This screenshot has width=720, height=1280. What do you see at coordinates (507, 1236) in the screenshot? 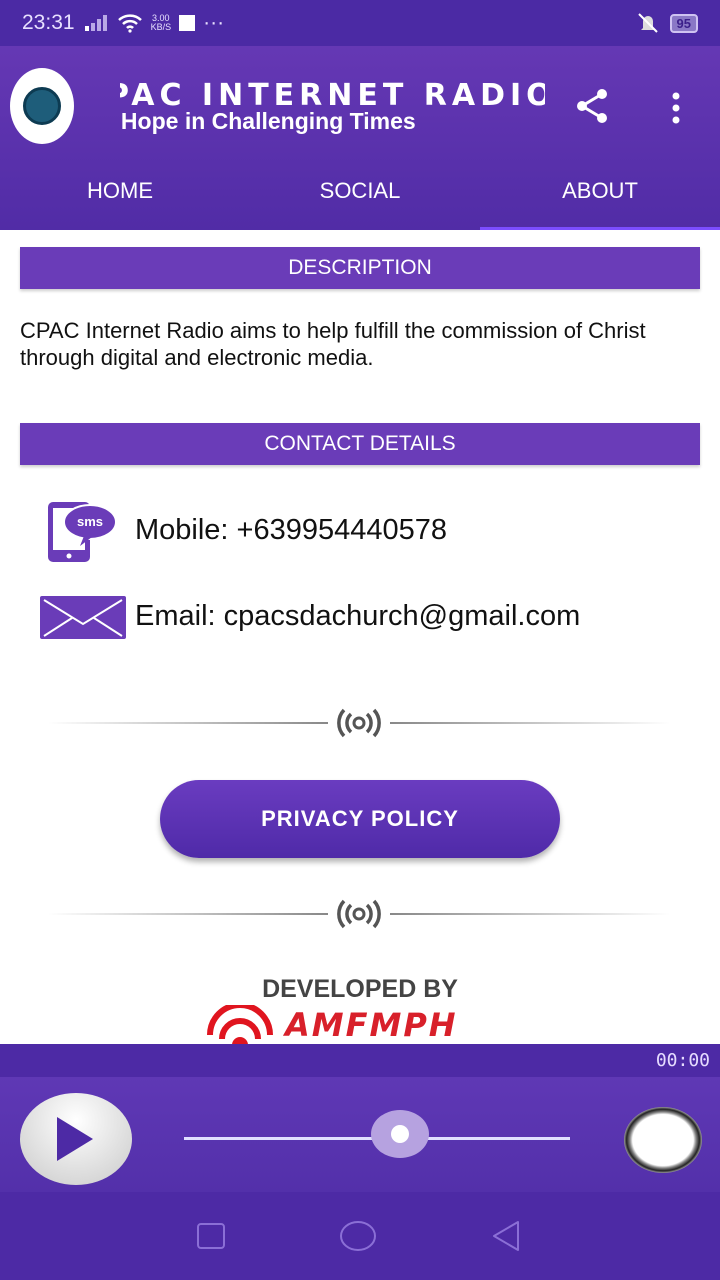
I see `back-icon` at bounding box center [507, 1236].